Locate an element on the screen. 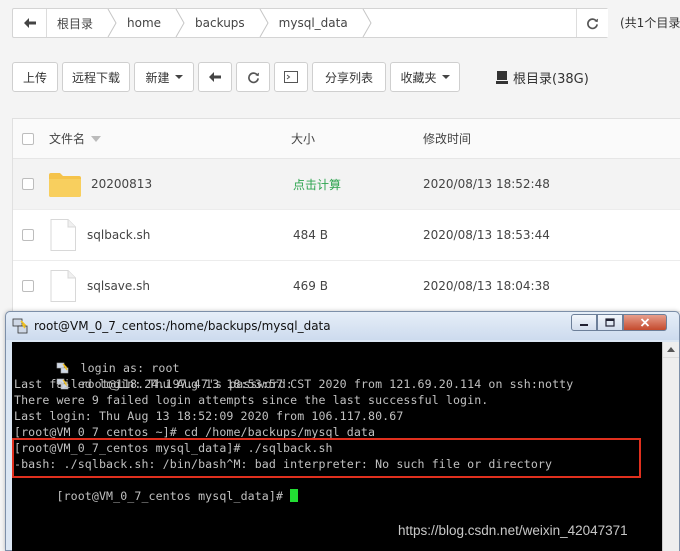 Image resolution: width=680 pixels, height=551 pixels. terminal-cursor is located at coordinates (294, 495).